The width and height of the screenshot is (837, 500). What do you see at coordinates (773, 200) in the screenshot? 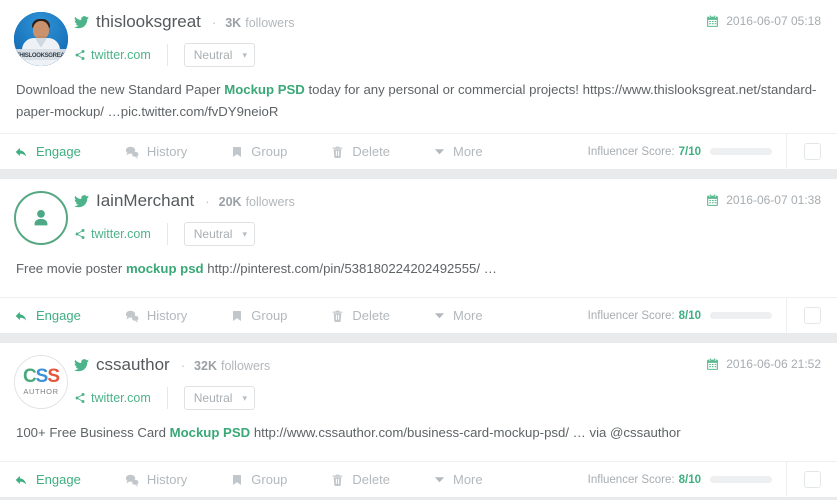
I see `post-date-text: 2016-06-07 01:38` at bounding box center [773, 200].